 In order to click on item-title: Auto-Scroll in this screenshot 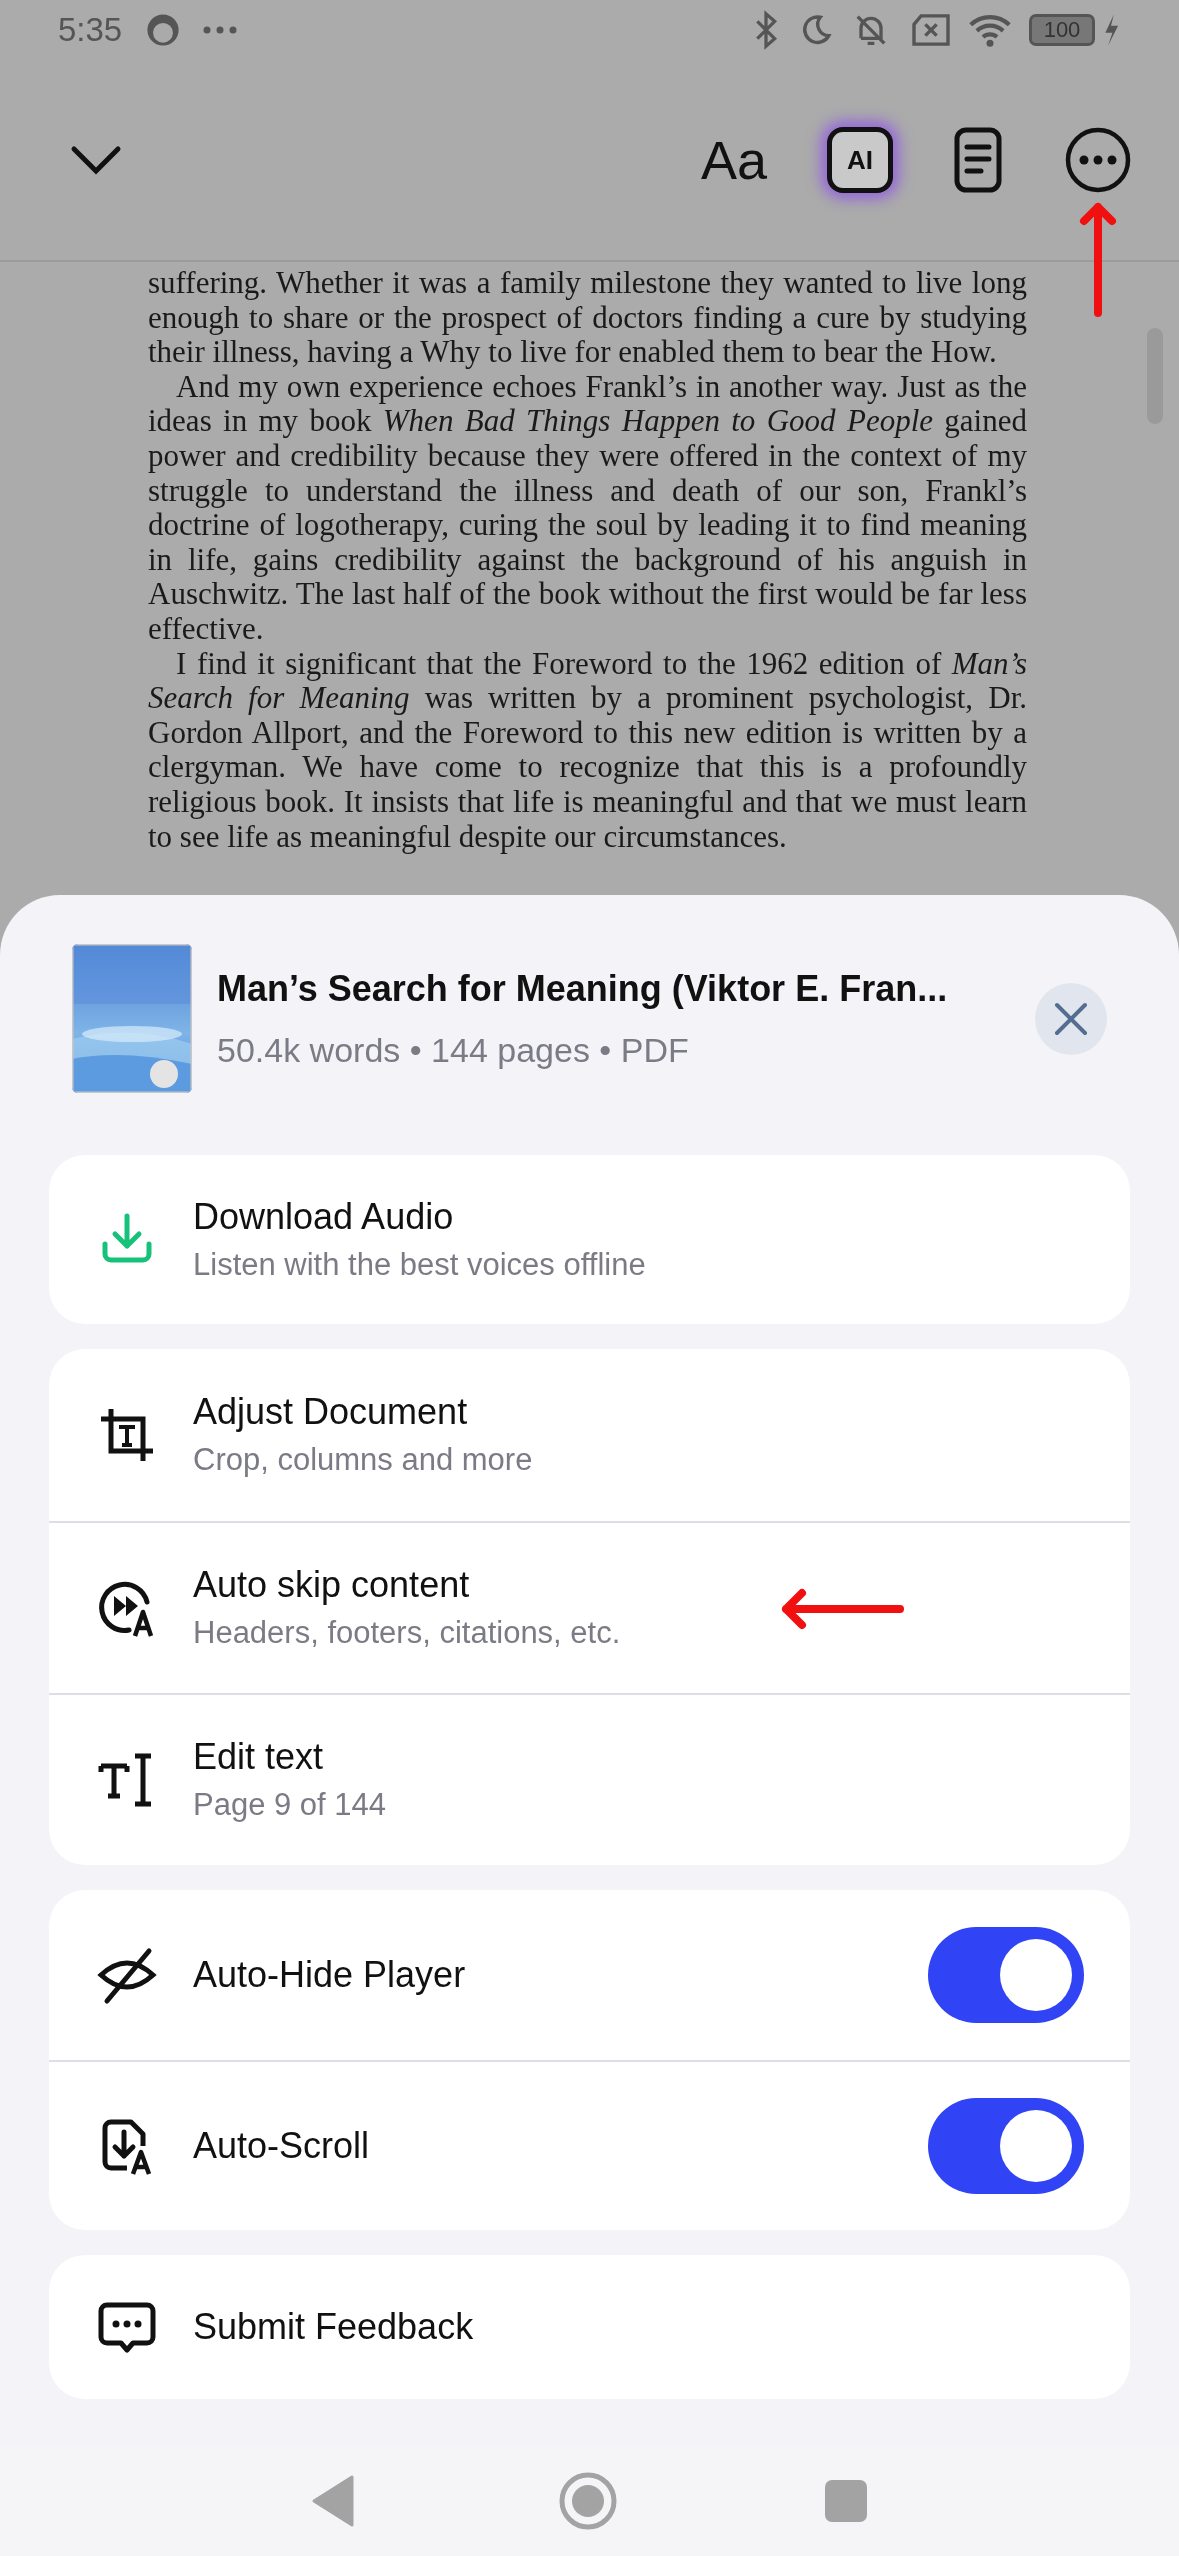, I will do `click(281, 2146)`.